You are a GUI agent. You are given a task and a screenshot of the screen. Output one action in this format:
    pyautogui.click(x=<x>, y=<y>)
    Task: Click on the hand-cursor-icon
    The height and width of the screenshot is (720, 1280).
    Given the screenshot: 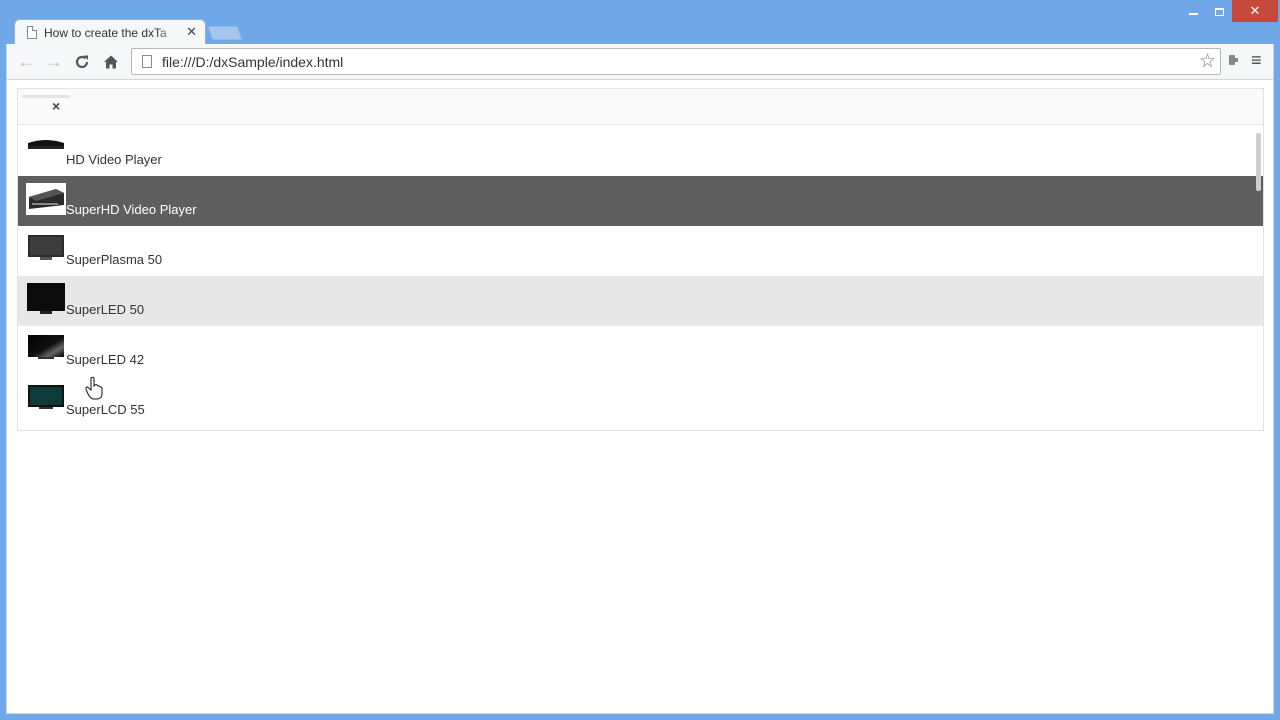 What is the action you would take?
    pyautogui.click(x=94, y=388)
    